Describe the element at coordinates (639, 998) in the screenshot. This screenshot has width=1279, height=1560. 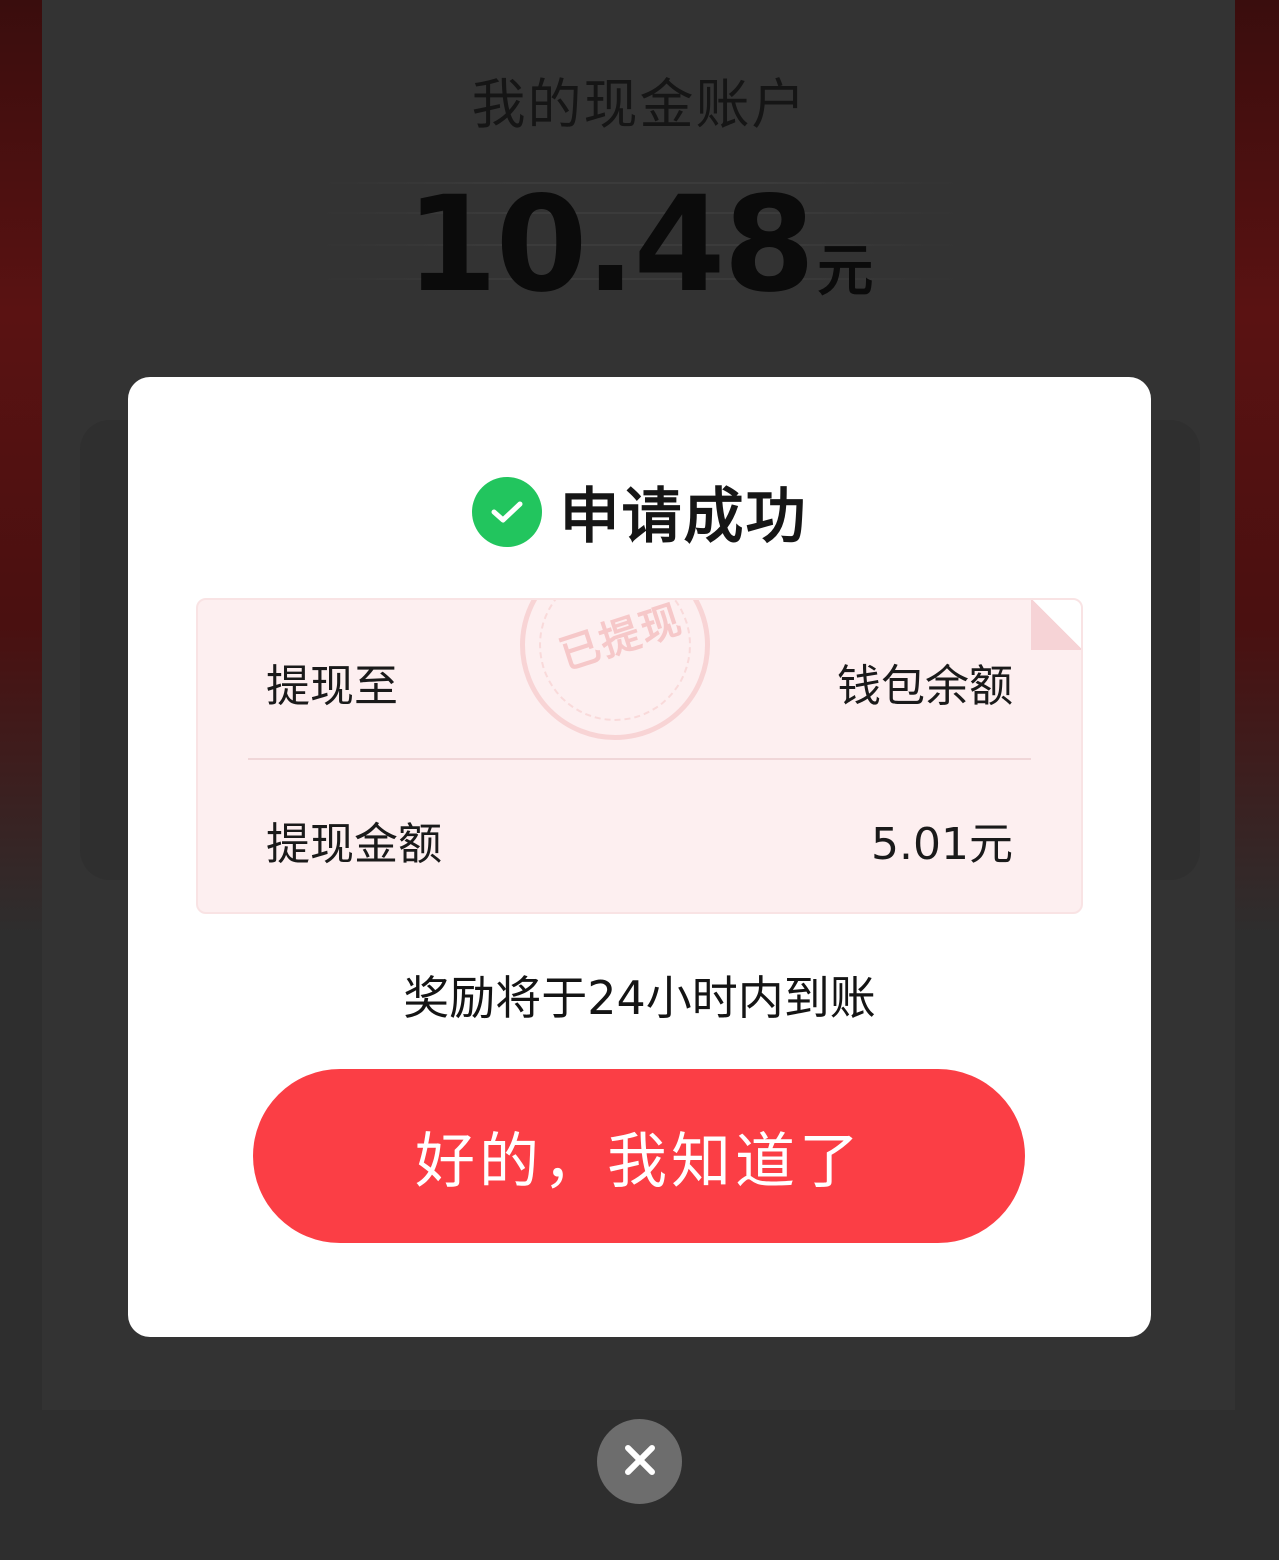
I see `arrival-notice: 奖励将于24小时内到账` at that location.